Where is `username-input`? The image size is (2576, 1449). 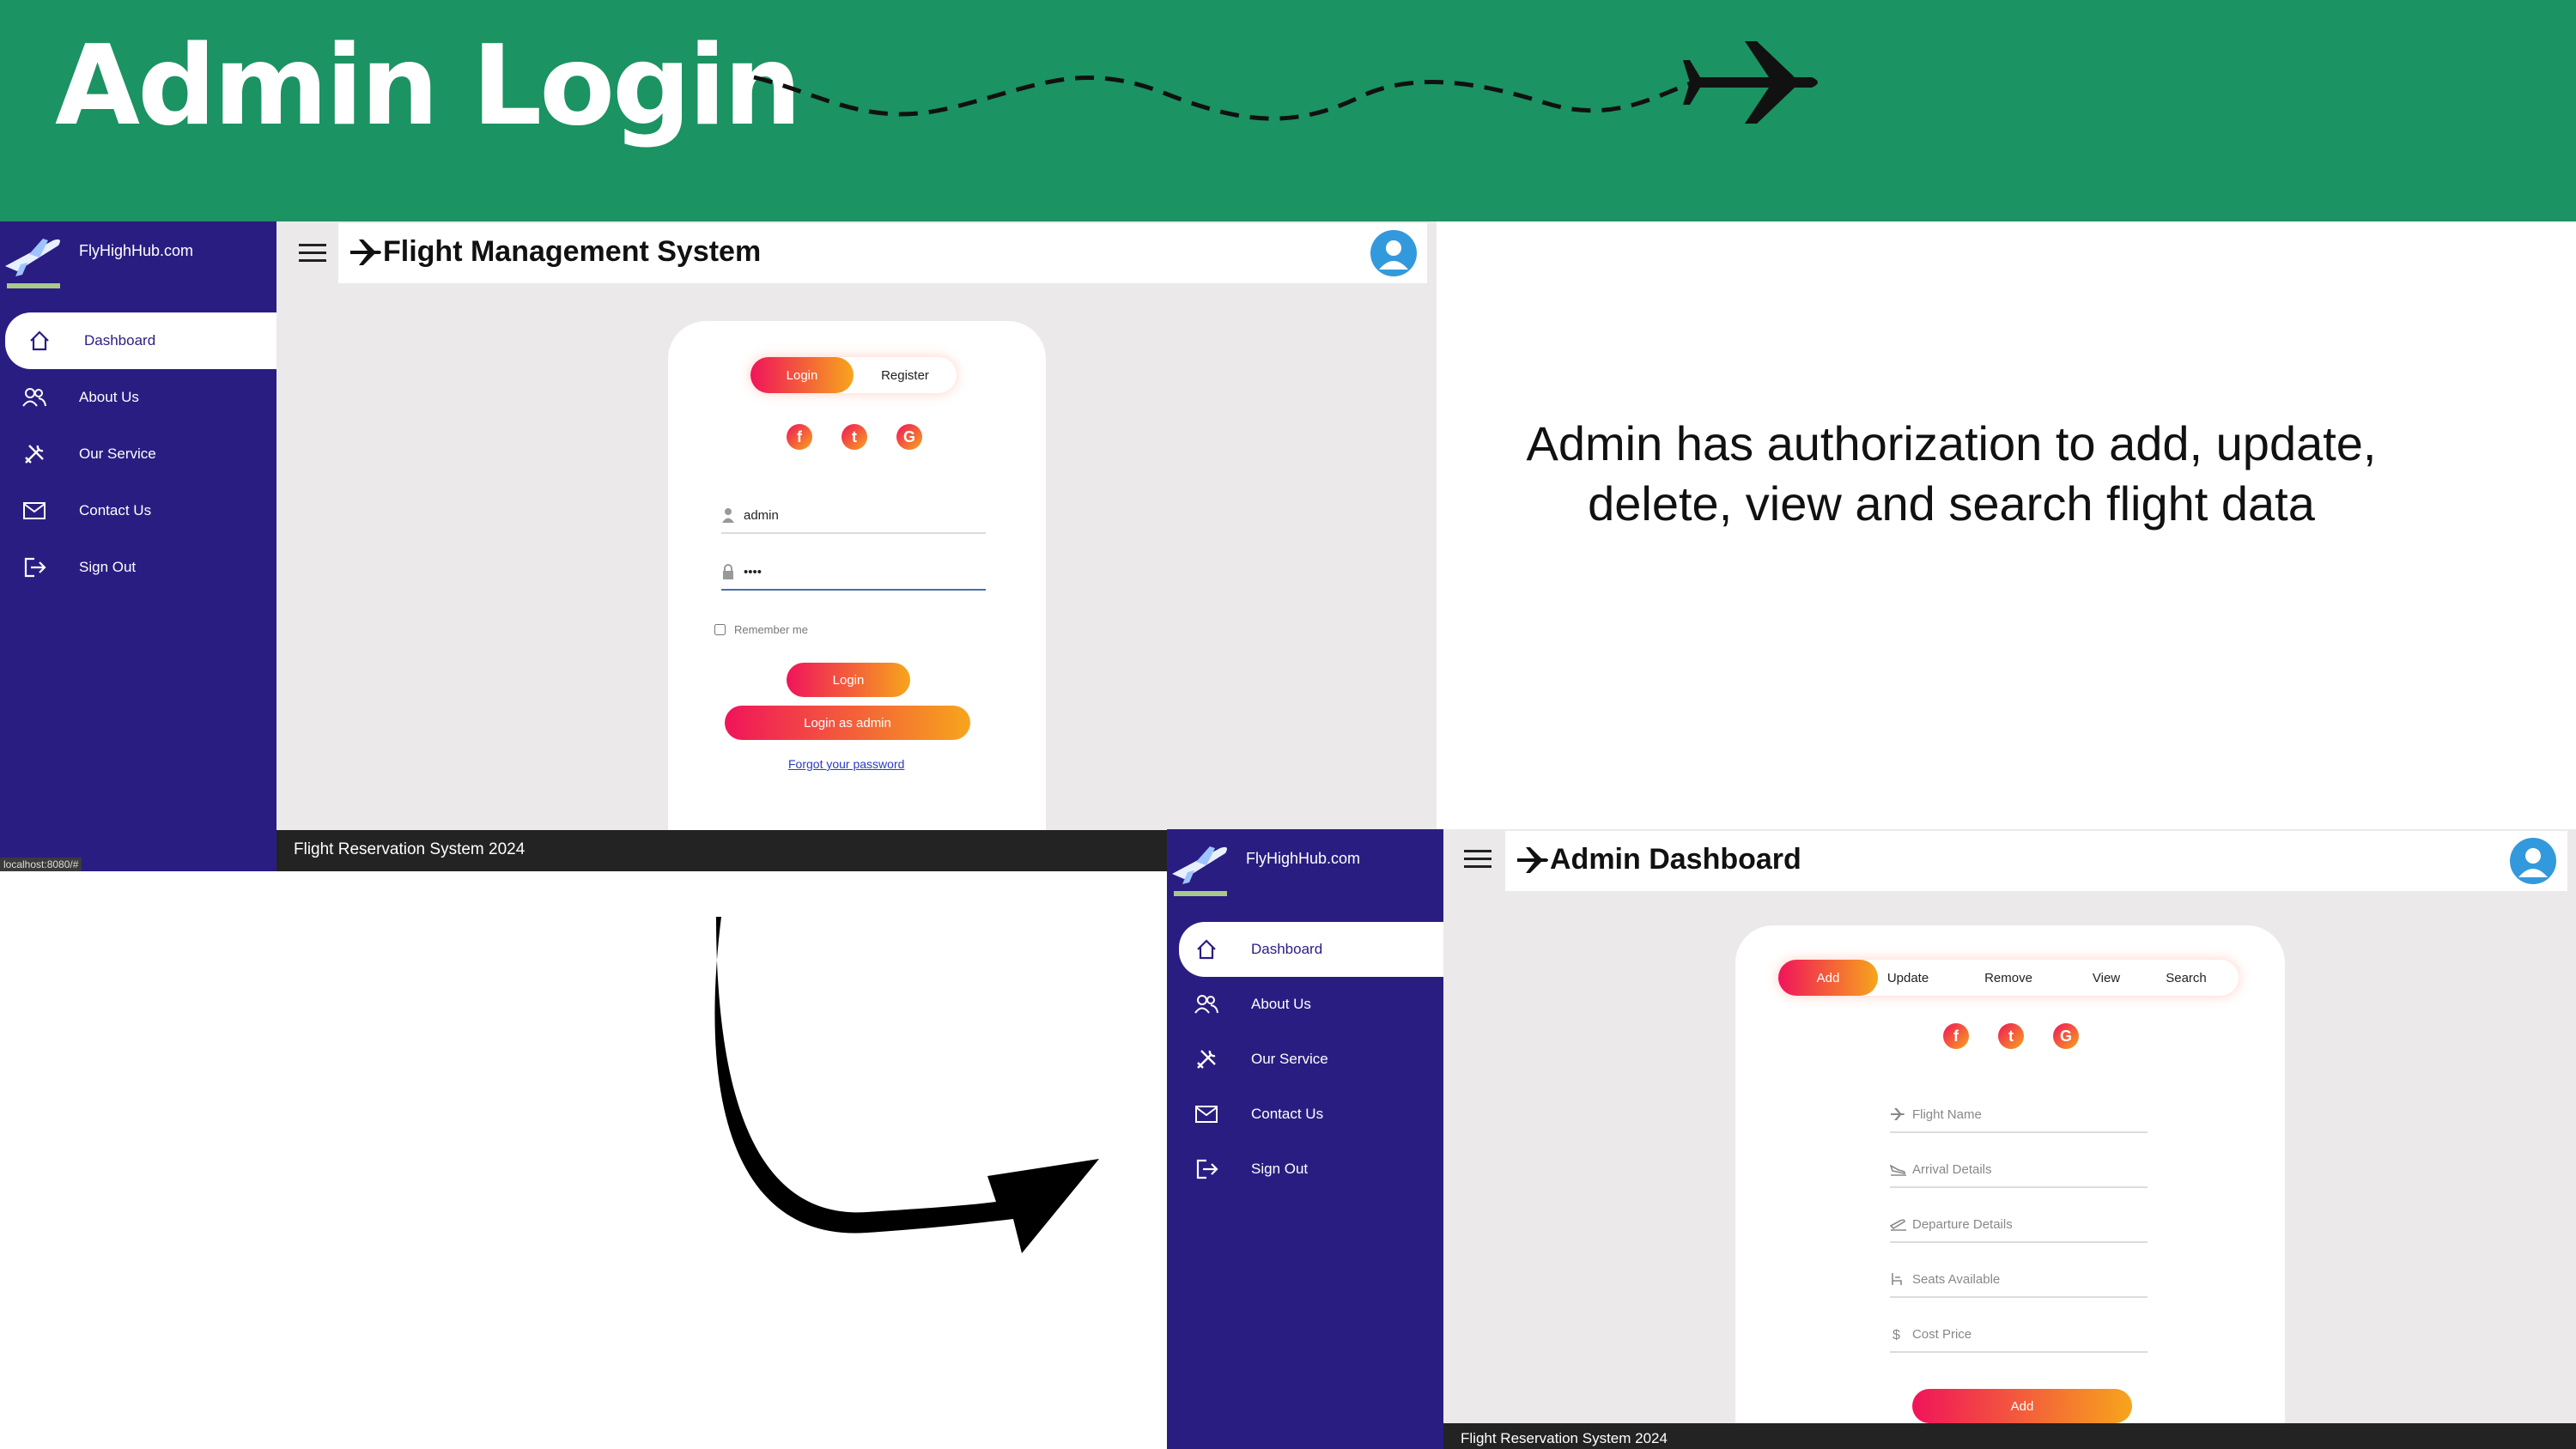
username-input is located at coordinates (864, 515).